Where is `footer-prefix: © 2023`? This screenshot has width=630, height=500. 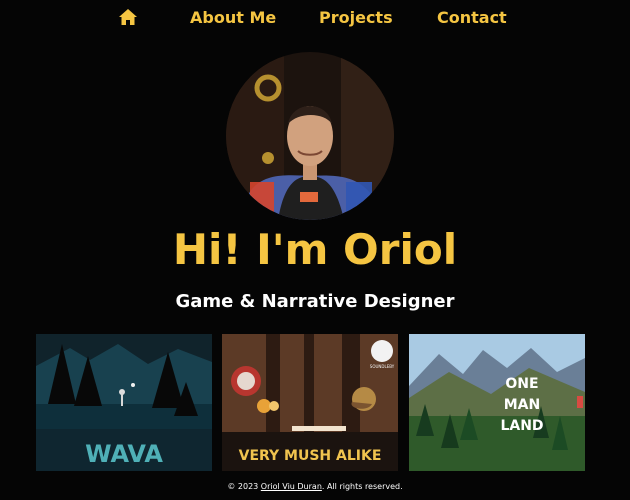 footer-prefix: © 2023 is located at coordinates (244, 486).